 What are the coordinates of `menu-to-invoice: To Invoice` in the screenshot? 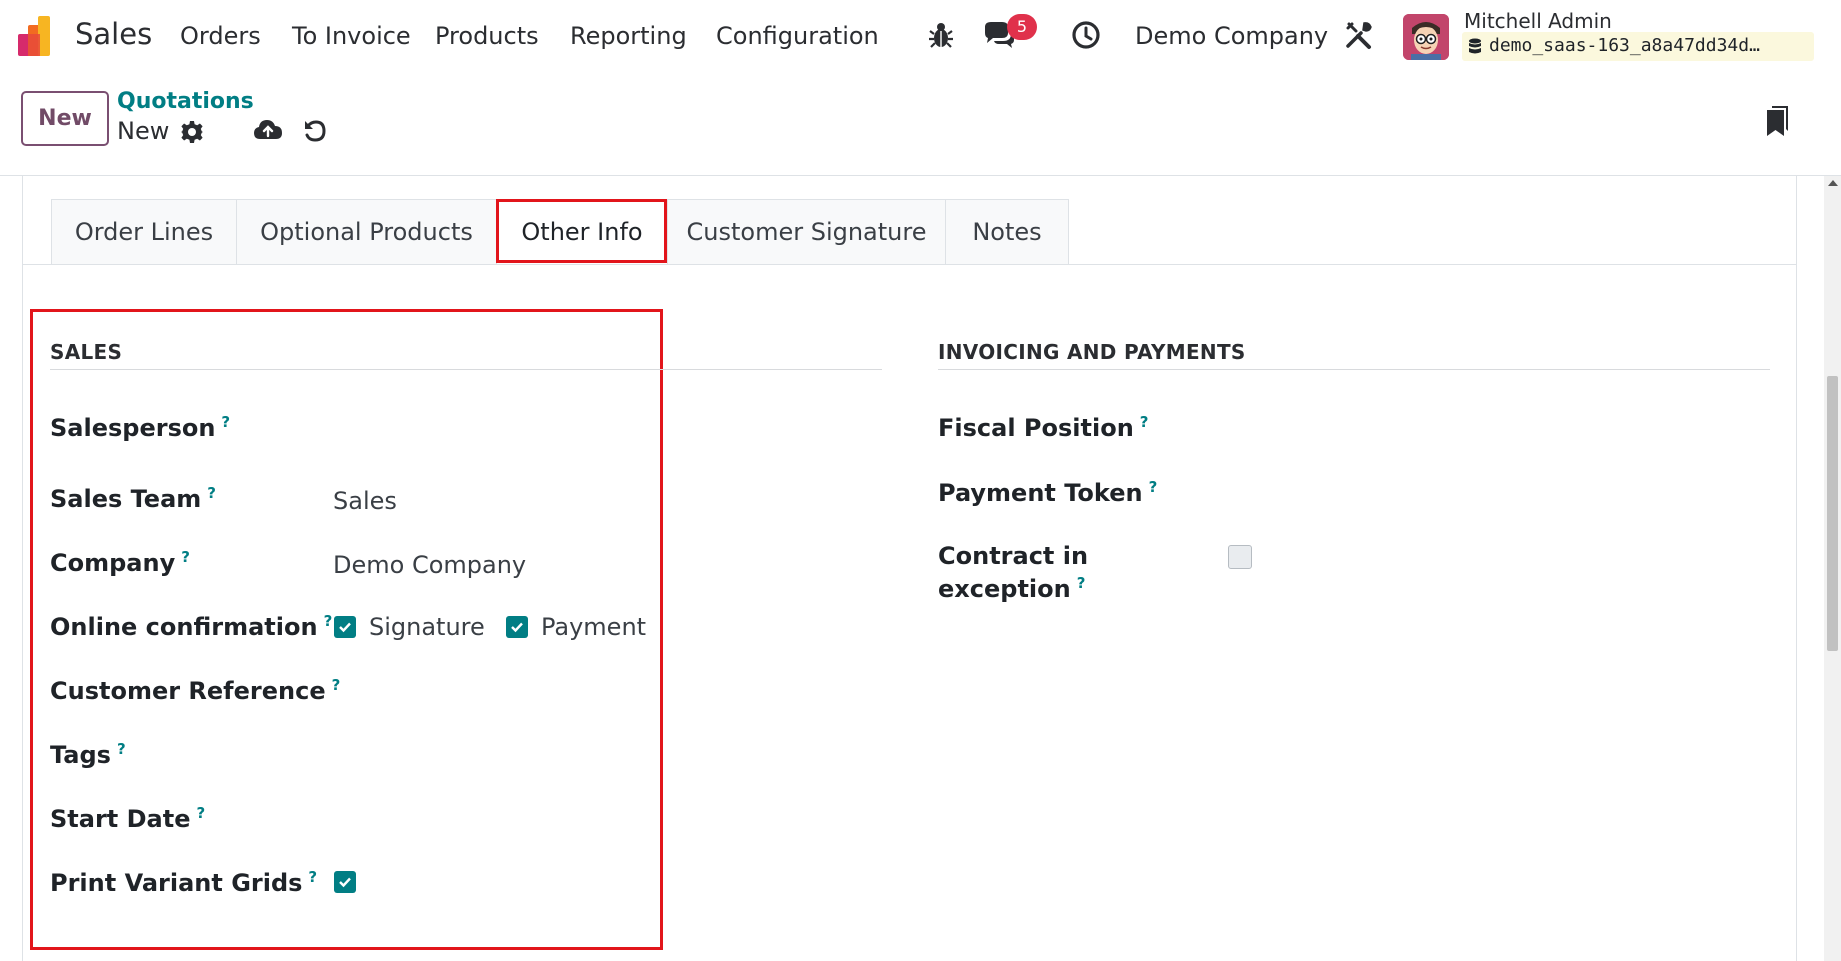 It's located at (351, 36).